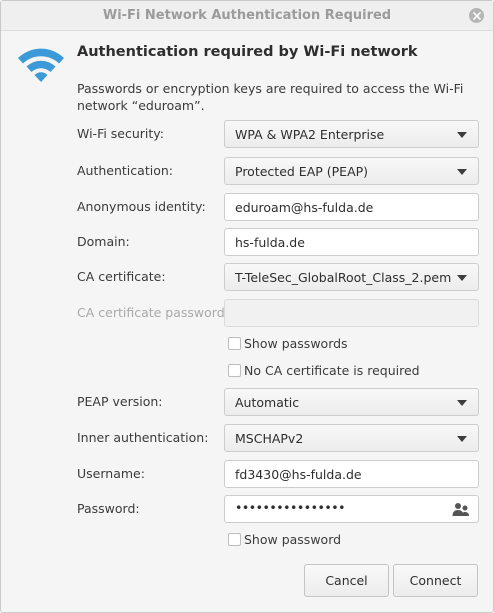 Image resolution: width=494 pixels, height=613 pixels. Describe the element at coordinates (269, 438) in the screenshot. I see `inner-authentication-value: MSCHAPv2` at that location.